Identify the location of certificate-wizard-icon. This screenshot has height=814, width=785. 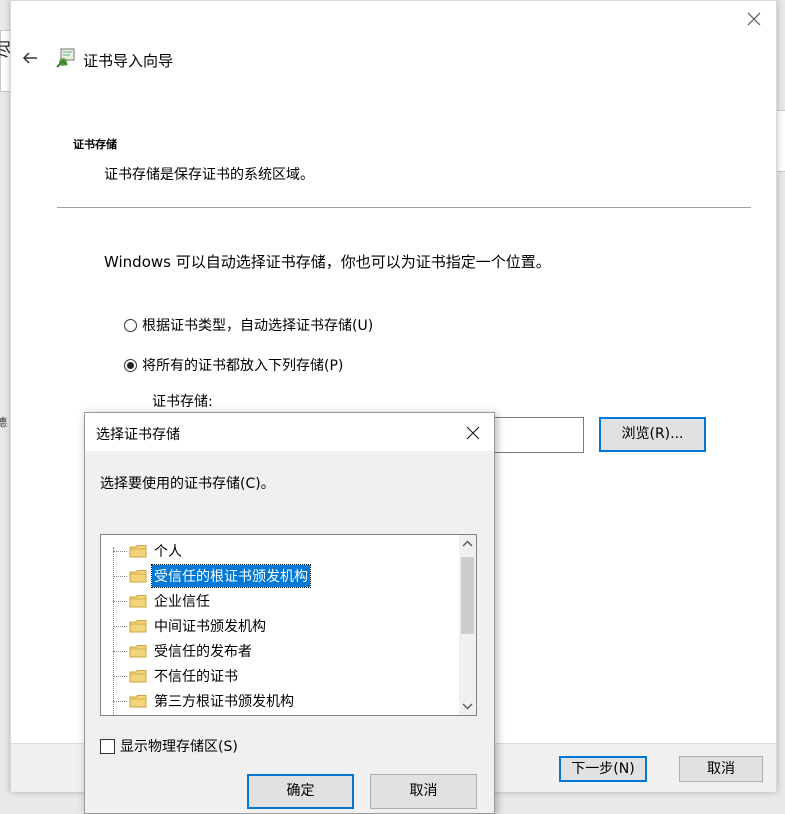
(65, 58).